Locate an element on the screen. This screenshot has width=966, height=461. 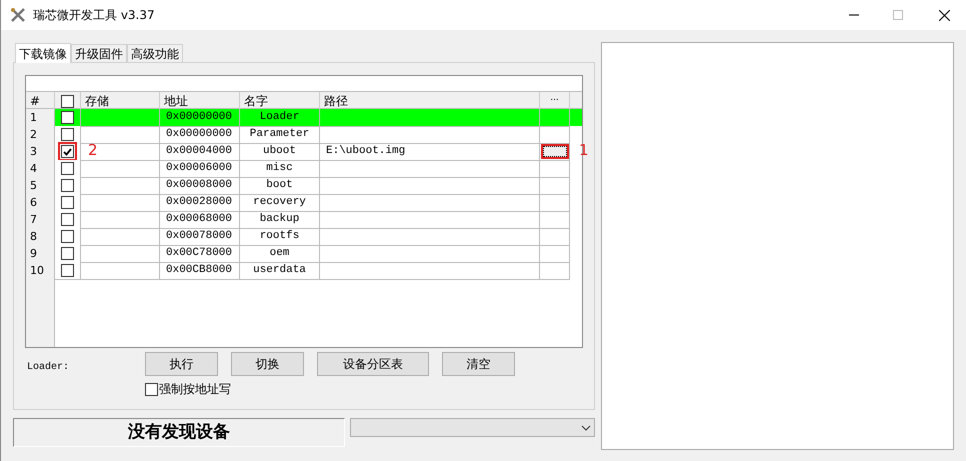
row-number: 9 is located at coordinates (40, 254).